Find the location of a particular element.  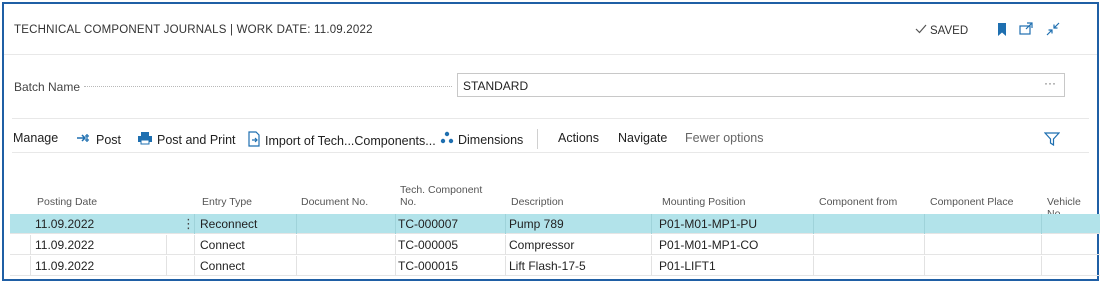

dimensions-button: Dimensions is located at coordinates (481, 139).